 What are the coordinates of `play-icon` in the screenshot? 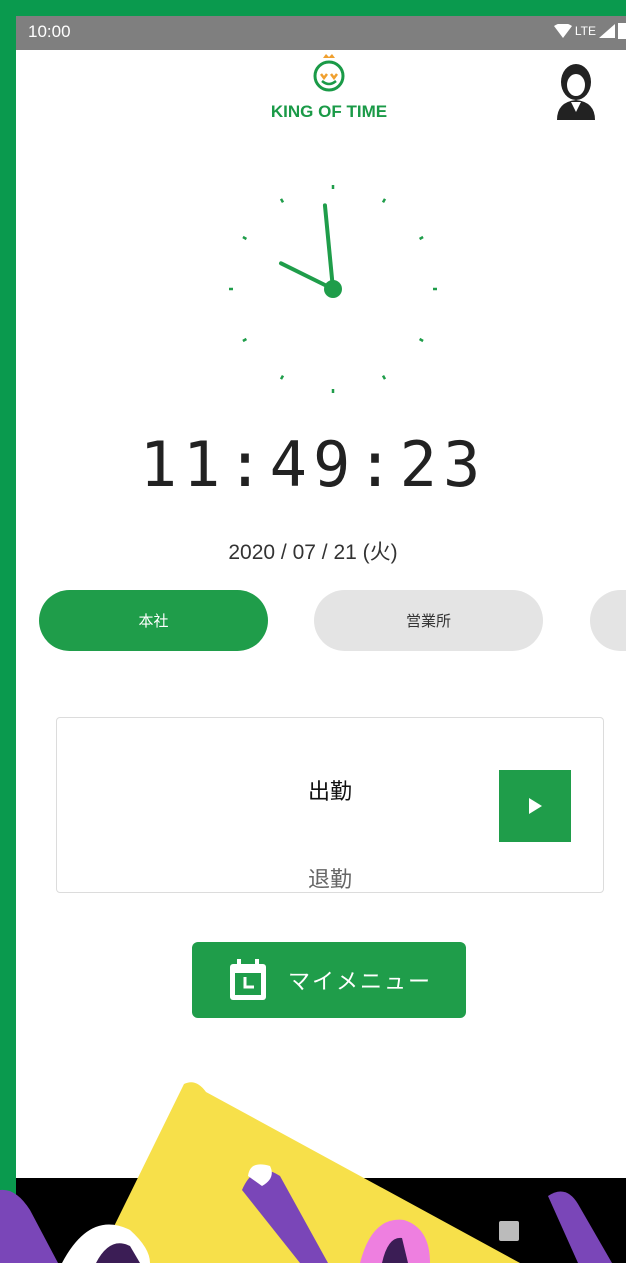 It's located at (535, 806).